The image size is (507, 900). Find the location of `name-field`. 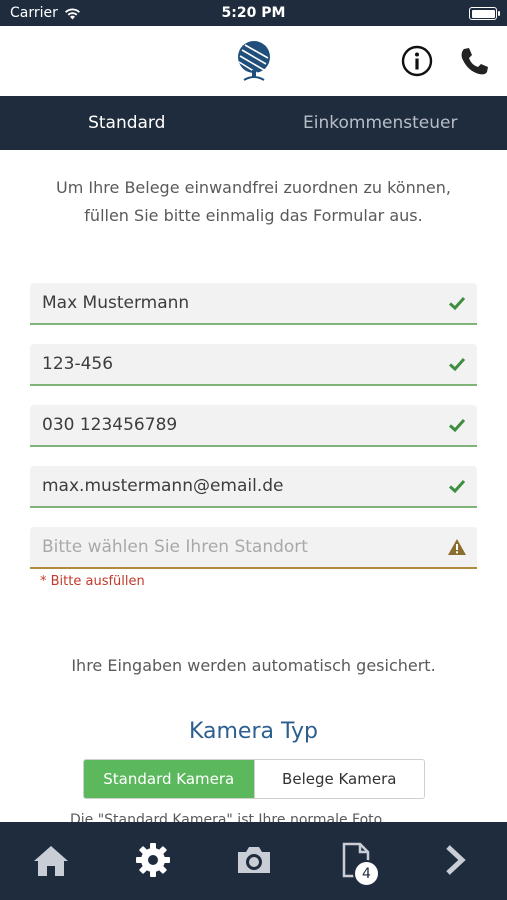

name-field is located at coordinates (253, 304).